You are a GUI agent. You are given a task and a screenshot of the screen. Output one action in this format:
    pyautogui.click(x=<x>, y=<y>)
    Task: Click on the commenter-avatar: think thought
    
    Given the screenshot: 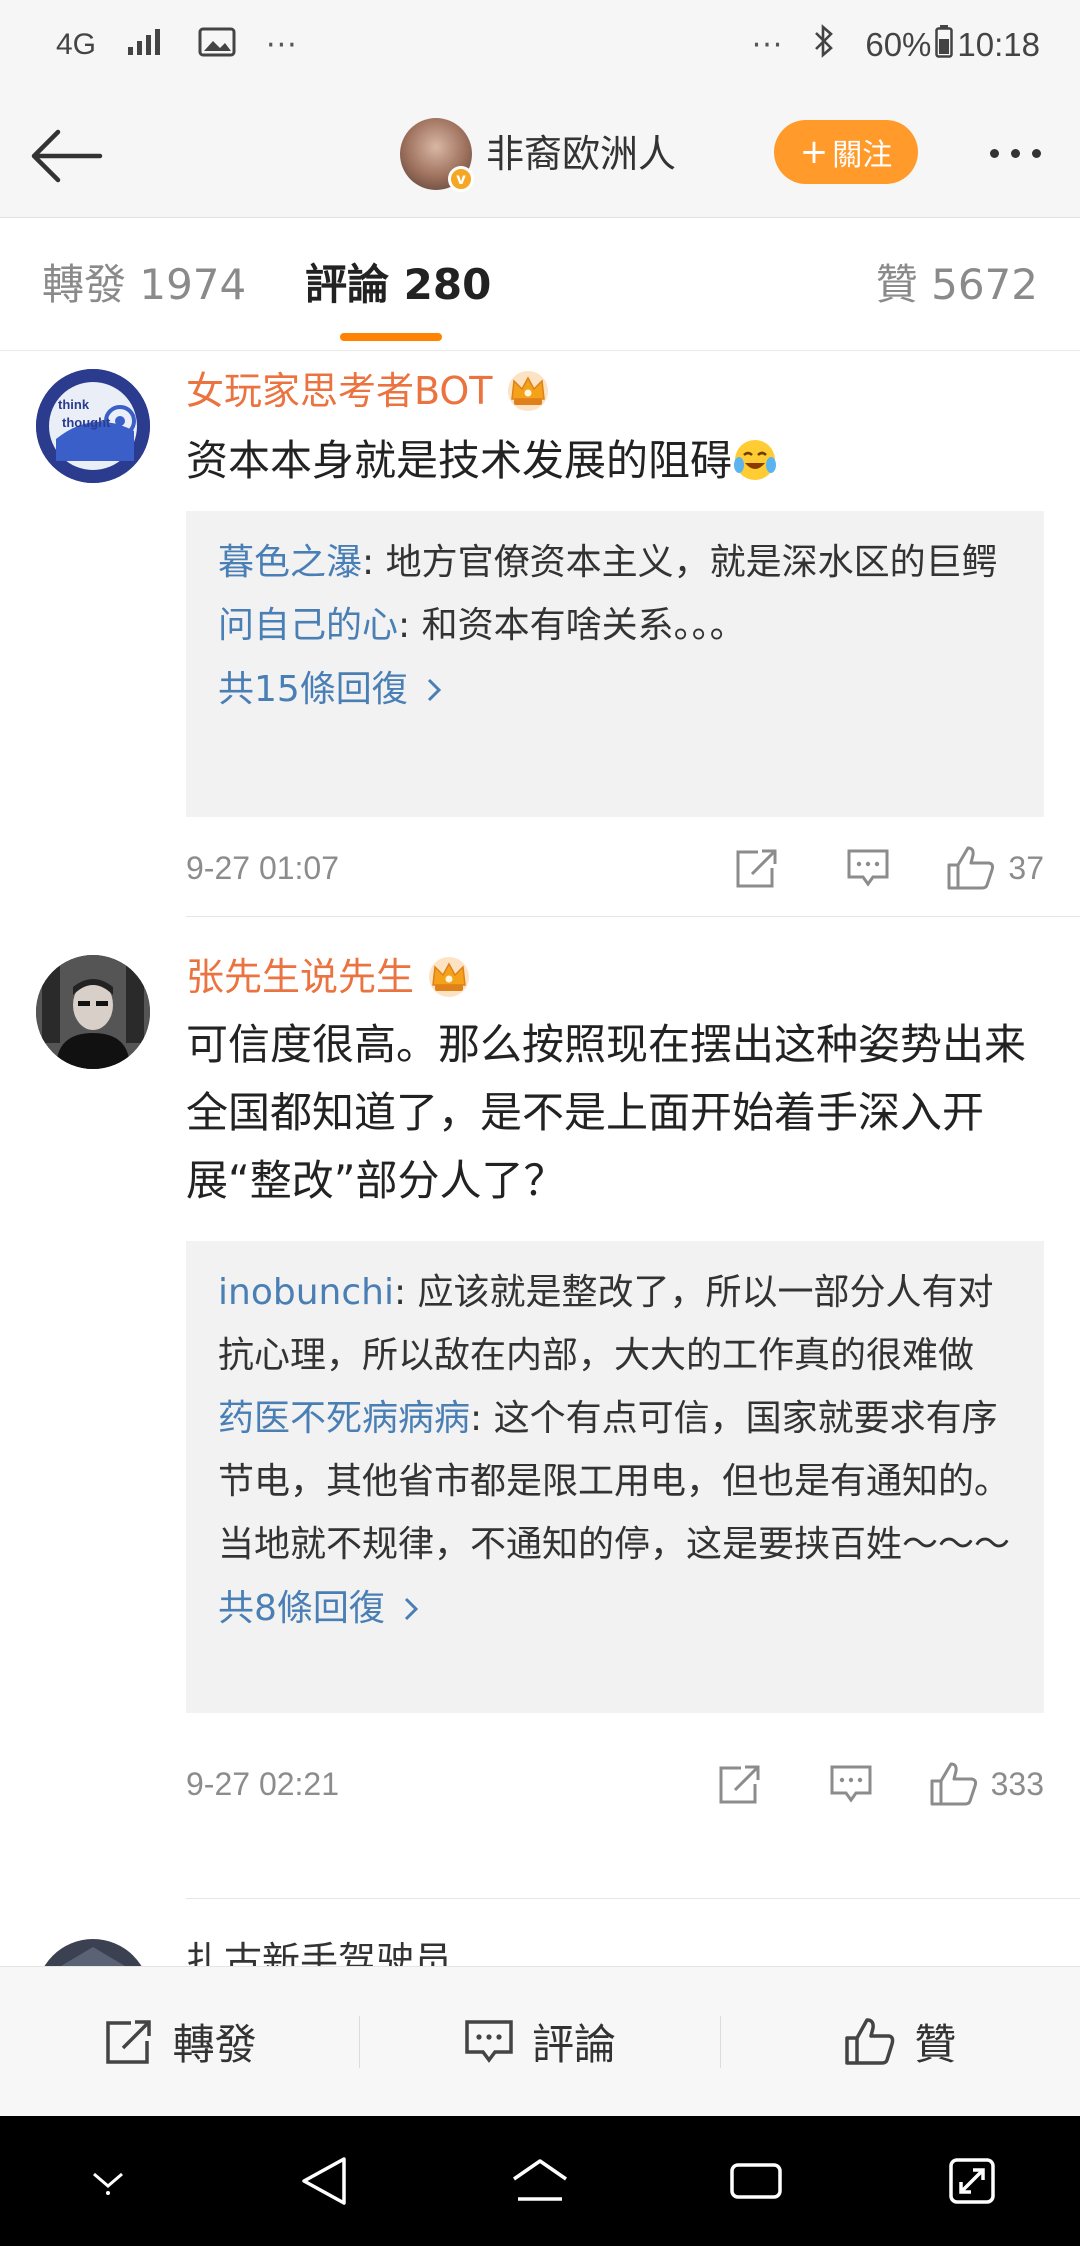 What is the action you would take?
    pyautogui.click(x=93, y=426)
    